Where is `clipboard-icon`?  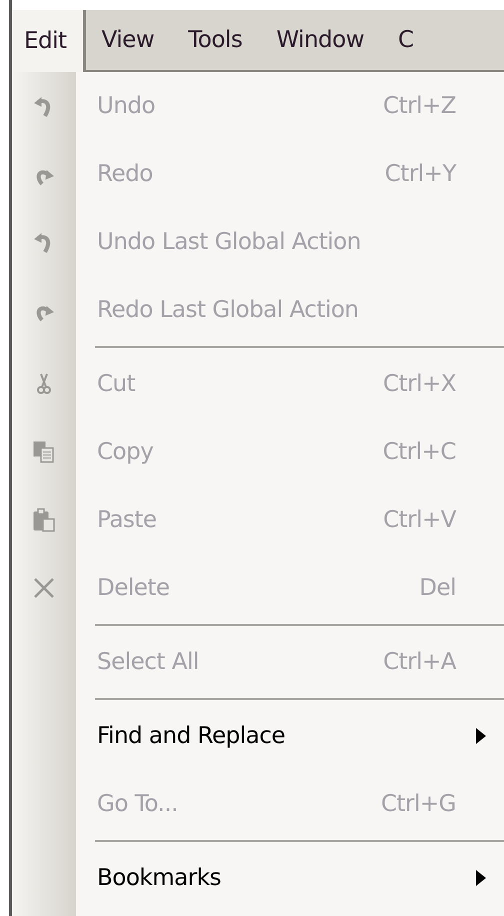
clipboard-icon is located at coordinates (44, 520).